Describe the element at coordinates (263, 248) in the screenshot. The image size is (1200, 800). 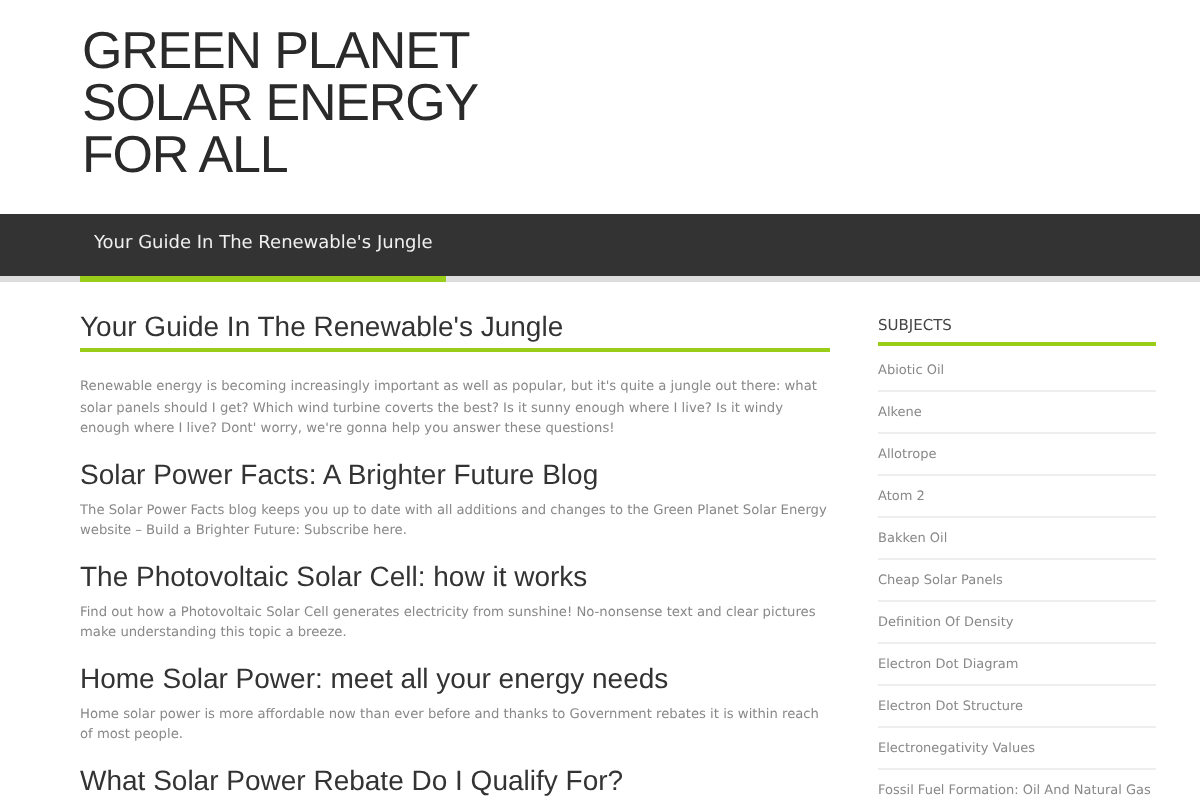
I see `nav-link: Your Guide In The Renewable's Jungle` at that location.